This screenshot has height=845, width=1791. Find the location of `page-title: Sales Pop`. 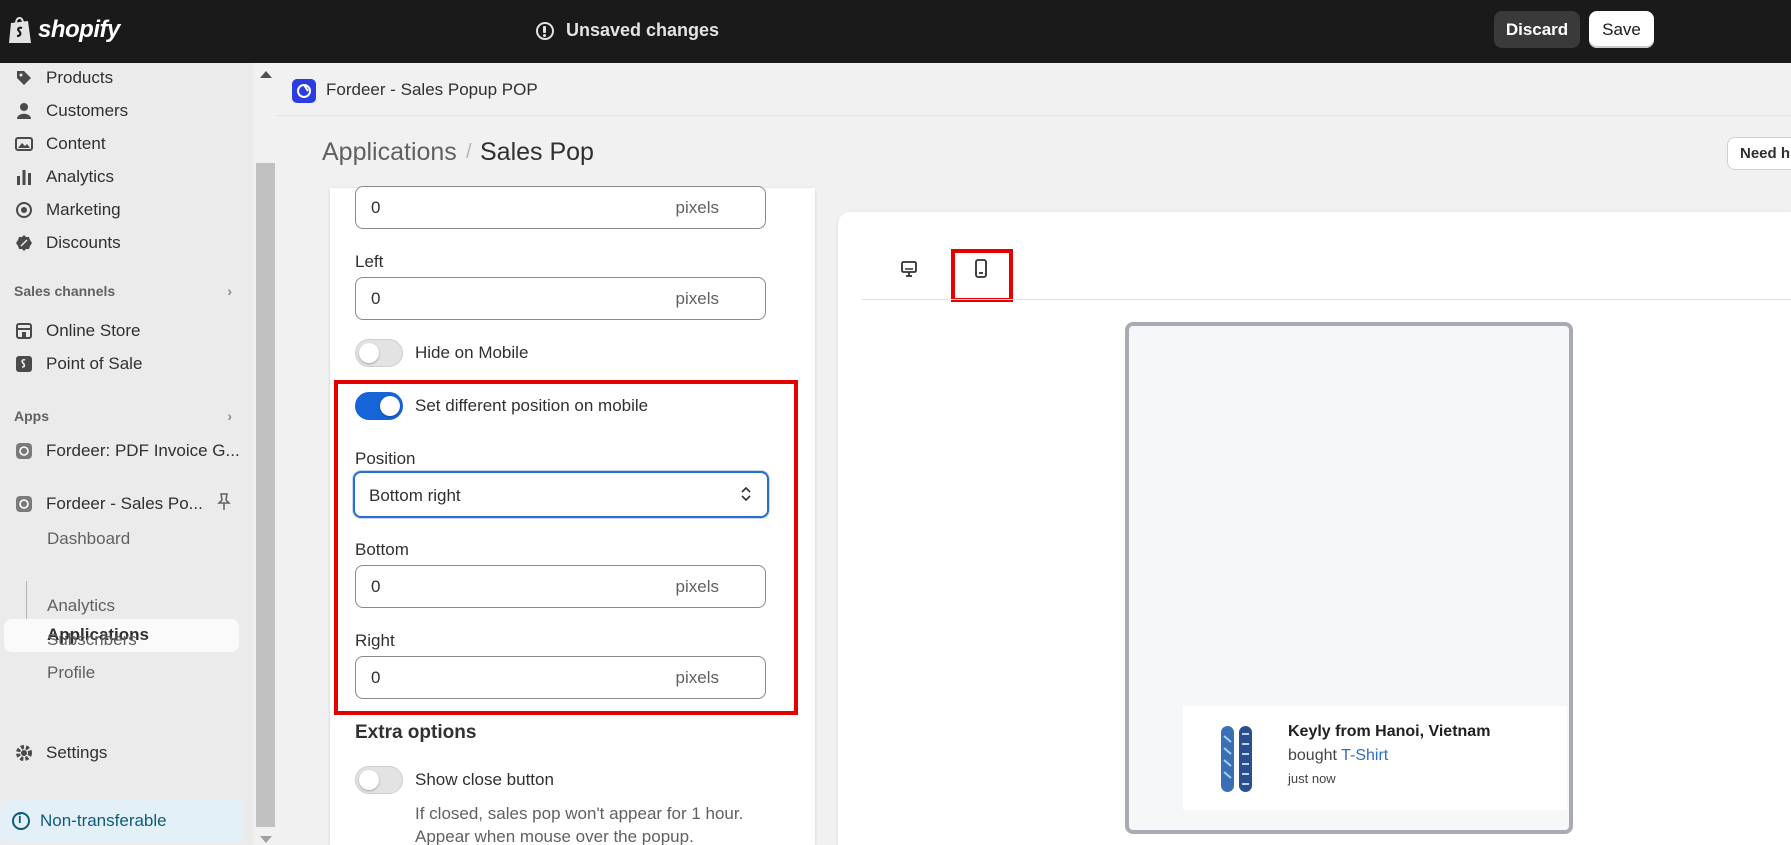

page-title: Sales Pop is located at coordinates (537, 152).